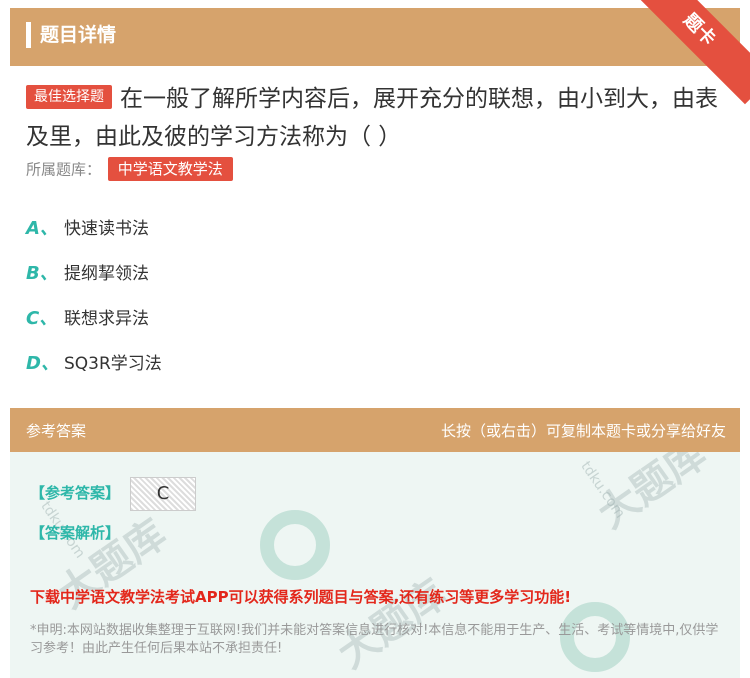 Image resolution: width=750 pixels, height=678 pixels. What do you see at coordinates (42, 273) in the screenshot?
I see `option-letter: B、` at bounding box center [42, 273].